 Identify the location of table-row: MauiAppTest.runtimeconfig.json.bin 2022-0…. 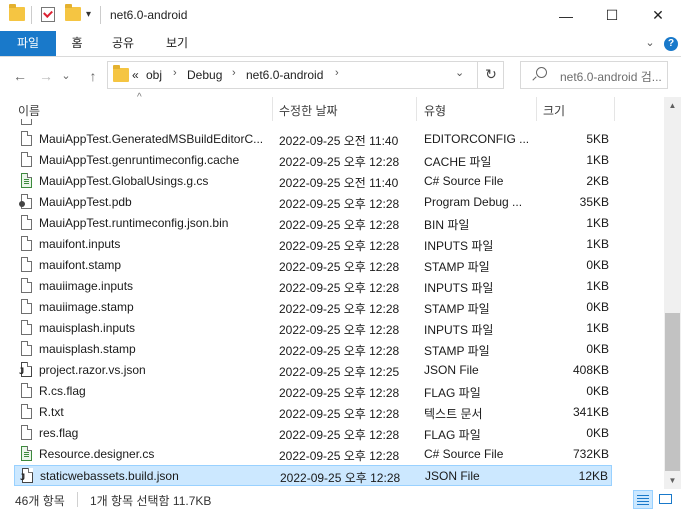
(313, 223).